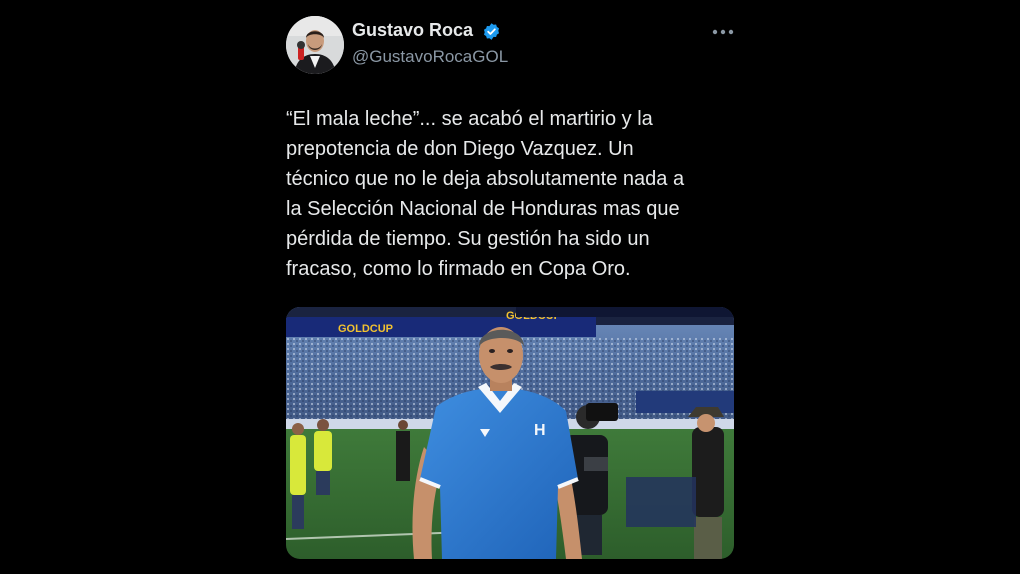 The image size is (1020, 574). I want to click on media-banner-text: GOLDCUP, so click(365, 329).